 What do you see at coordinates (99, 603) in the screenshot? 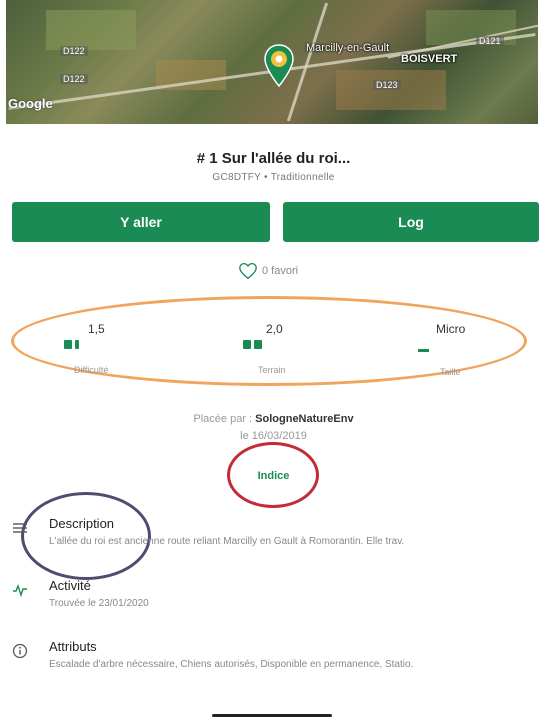
I see `activity-text: Trouvée le 23/01/2020` at bounding box center [99, 603].